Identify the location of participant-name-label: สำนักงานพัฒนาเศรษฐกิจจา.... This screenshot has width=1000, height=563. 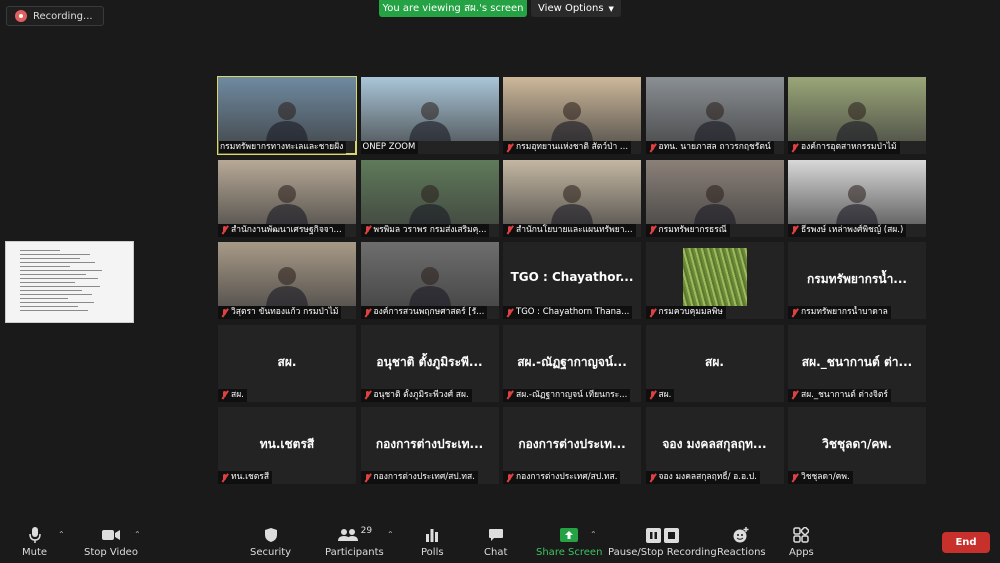
(281, 230).